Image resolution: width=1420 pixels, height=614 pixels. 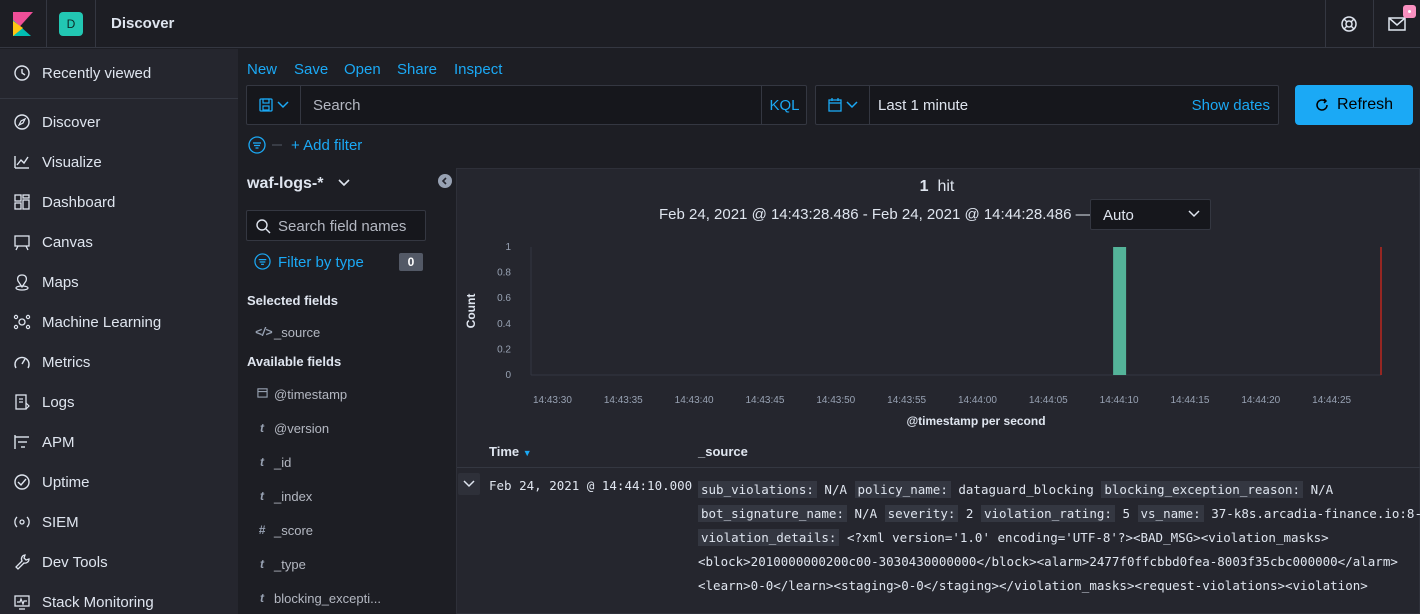 I want to click on sidebar-item-uptime: Uptime, so click(x=119, y=482).